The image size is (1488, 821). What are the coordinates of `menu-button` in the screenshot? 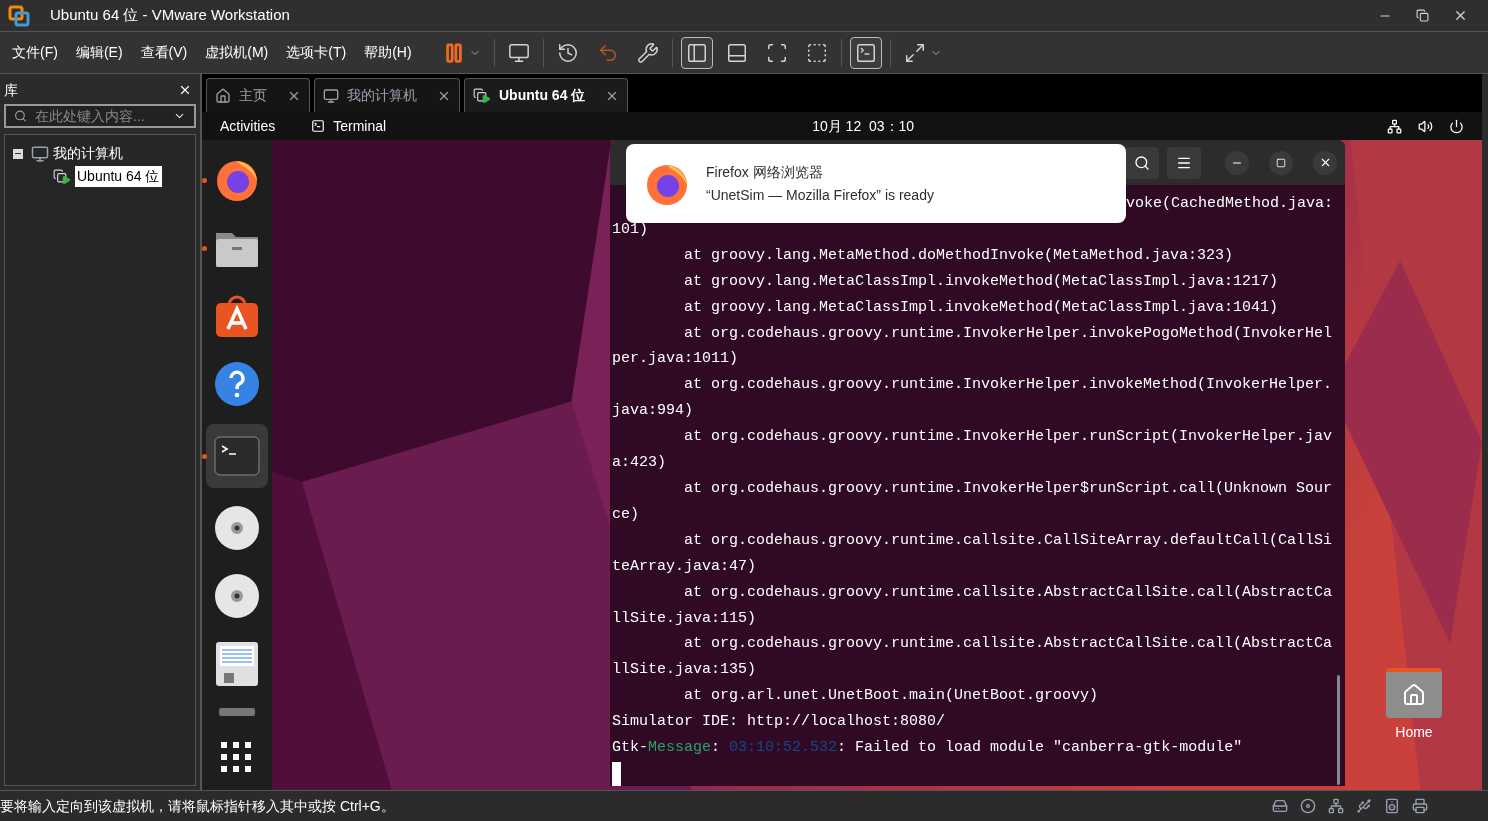 It's located at (1184, 162).